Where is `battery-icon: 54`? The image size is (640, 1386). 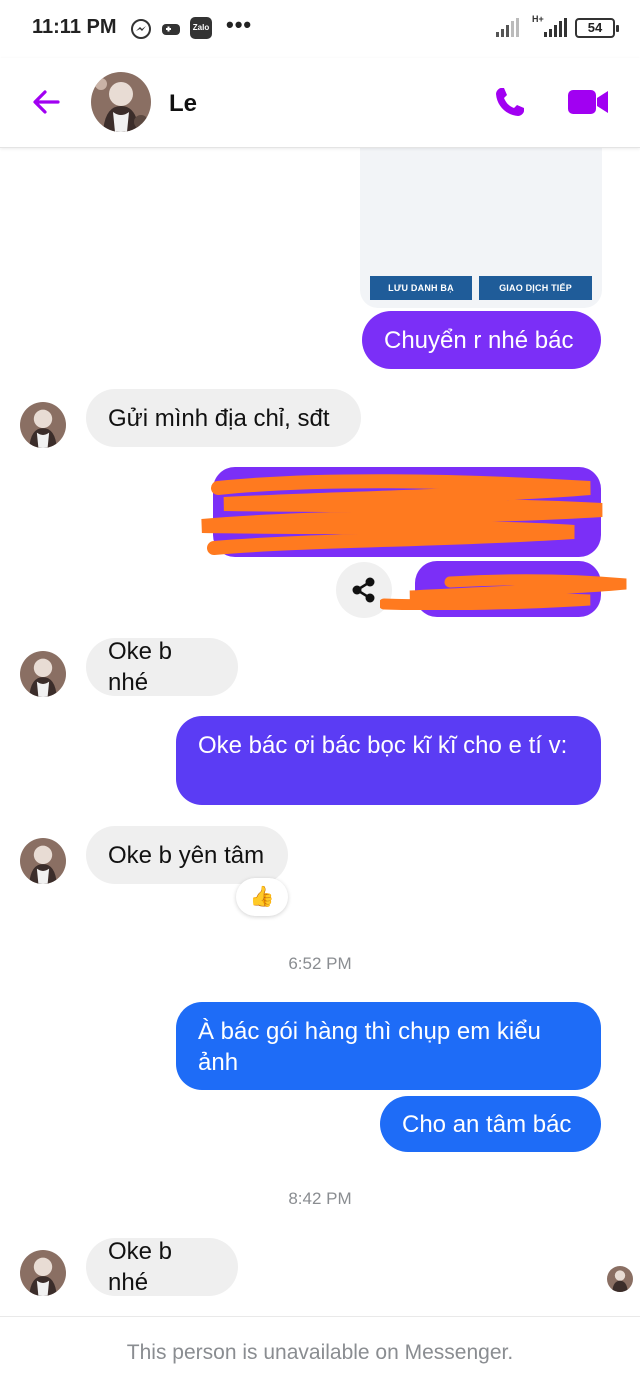 battery-icon: 54 is located at coordinates (597, 28).